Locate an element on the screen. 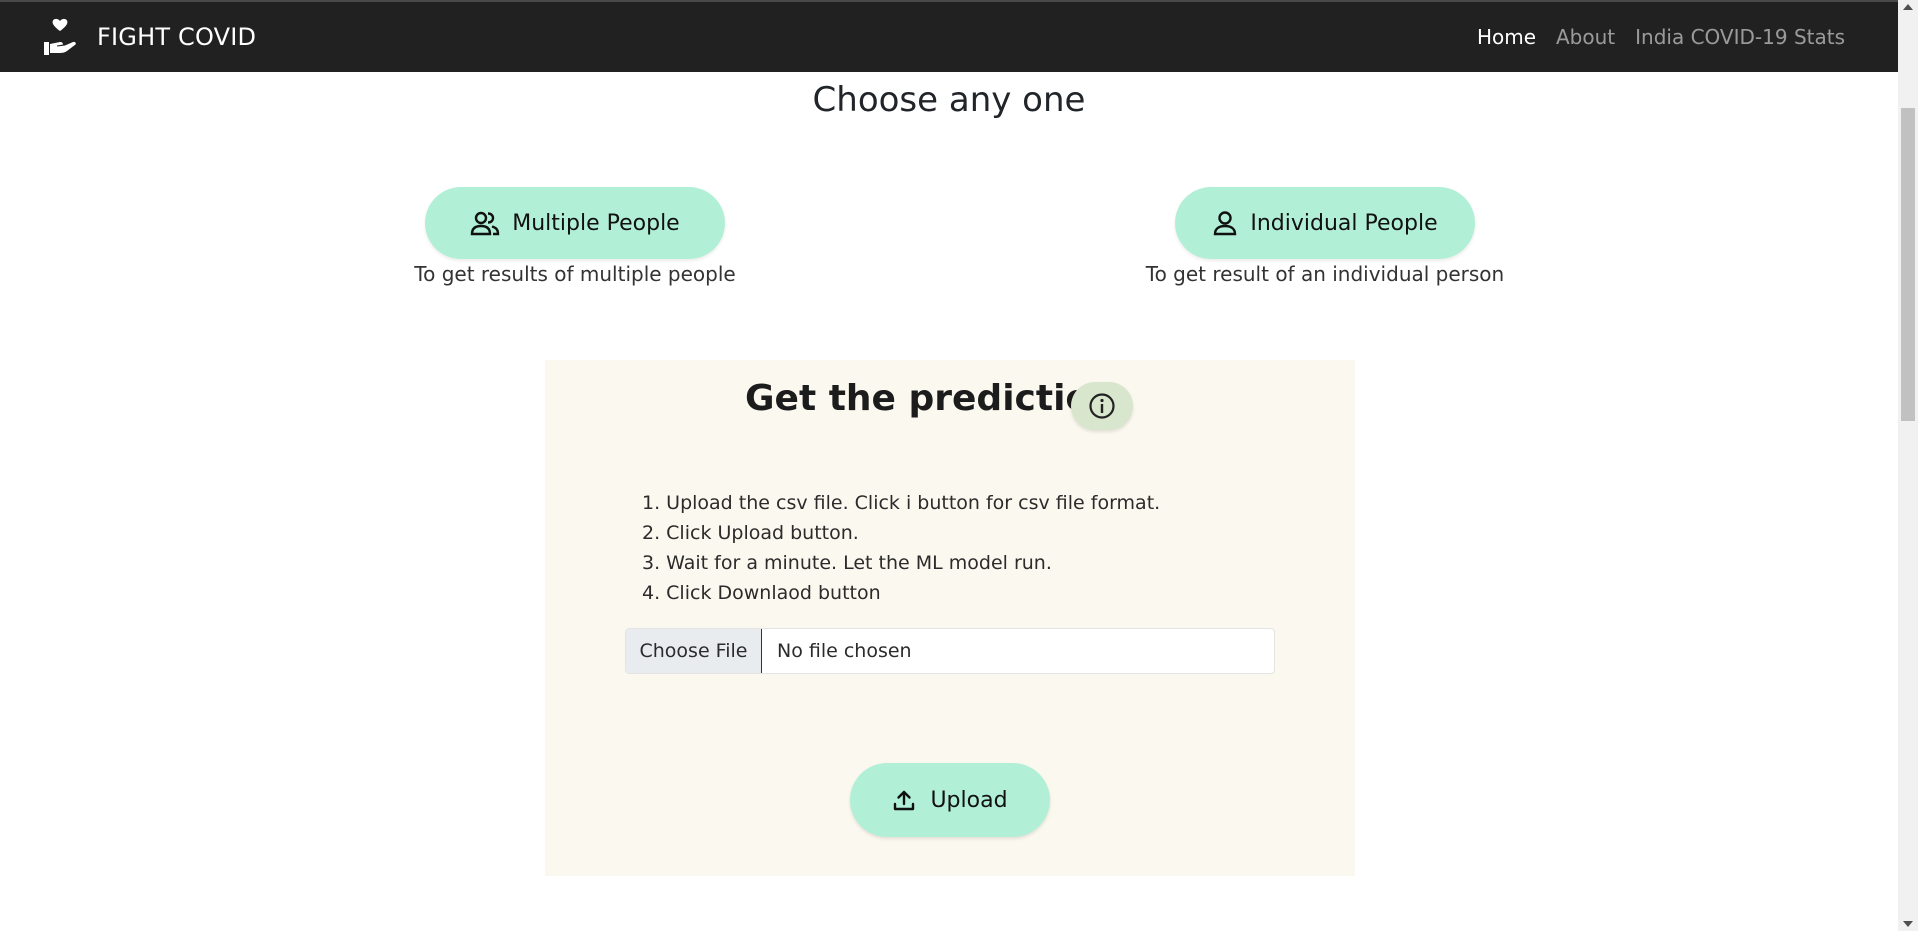 The image size is (1918, 931). nav-links: Home About India COVID-19 Stats is located at coordinates (1651, 37).